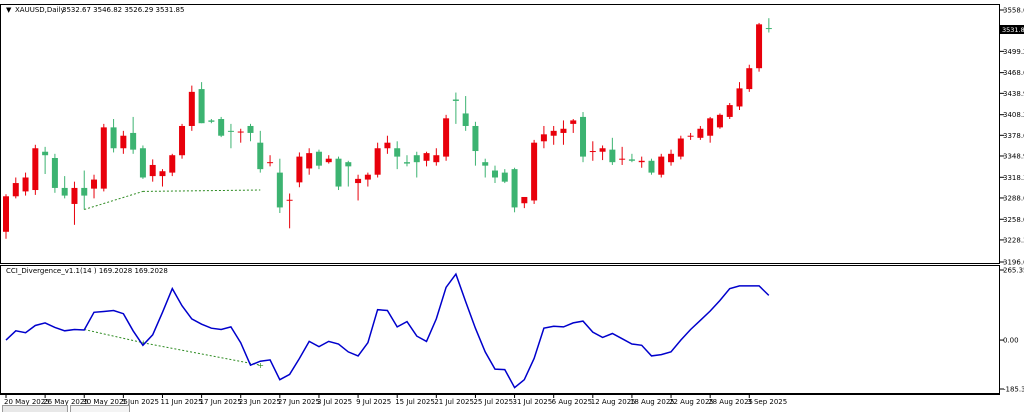 This screenshot has width=1024, height=412. What do you see at coordinates (767, 402) in the screenshot?
I see `time-tick-label: 3 Sep 2025` at bounding box center [767, 402].